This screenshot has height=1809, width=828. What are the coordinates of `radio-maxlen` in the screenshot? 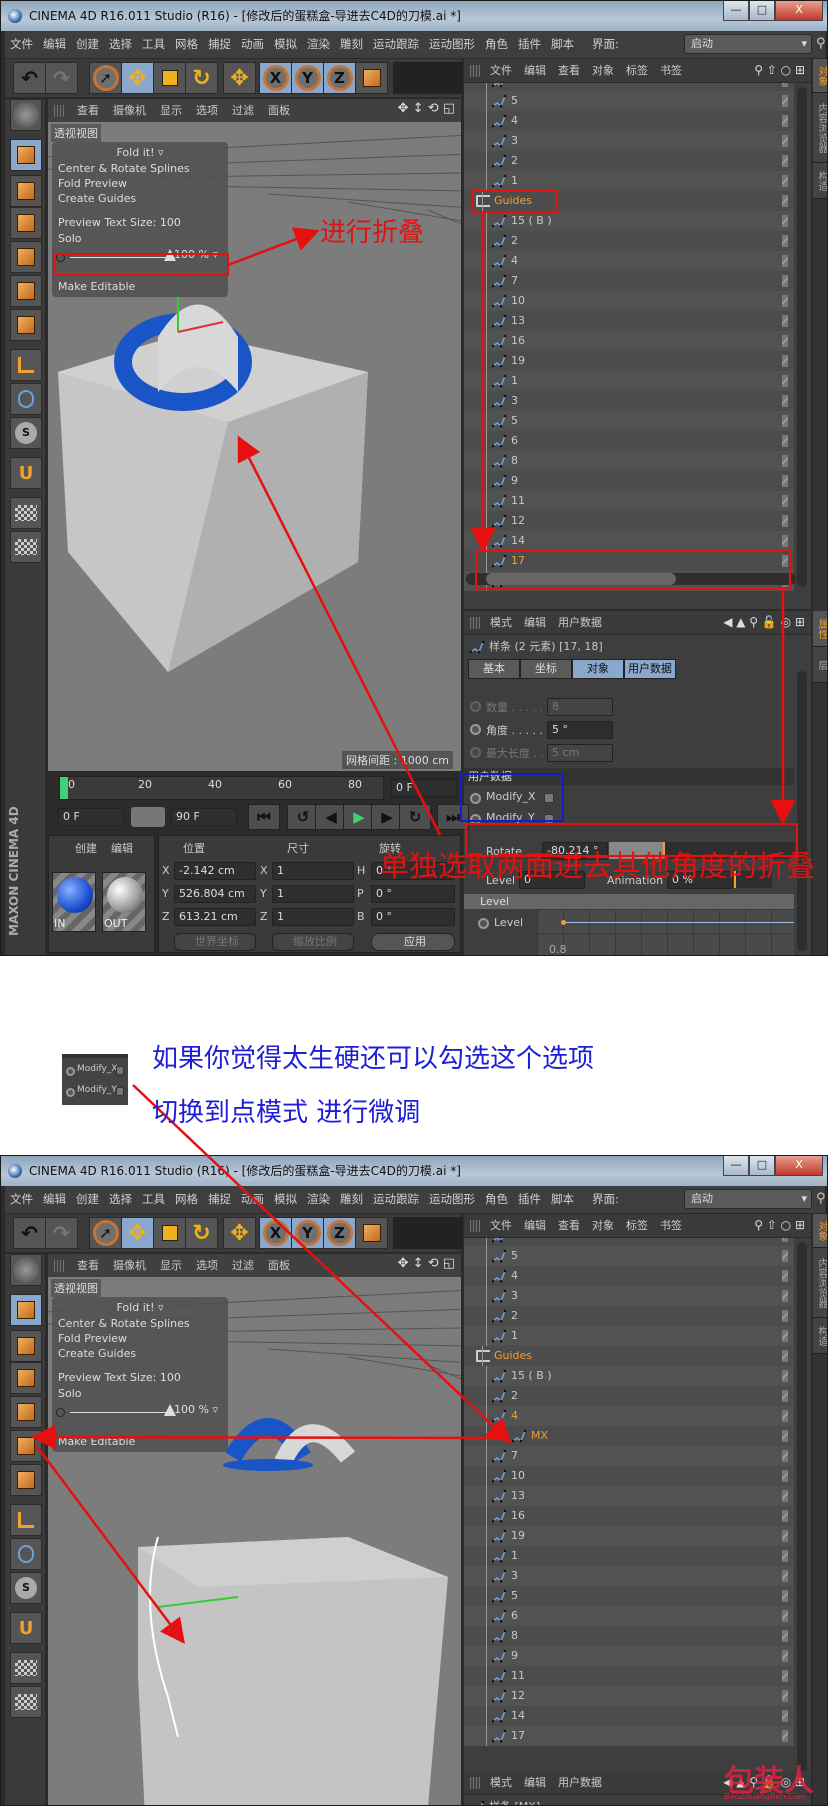 It's located at (475, 752).